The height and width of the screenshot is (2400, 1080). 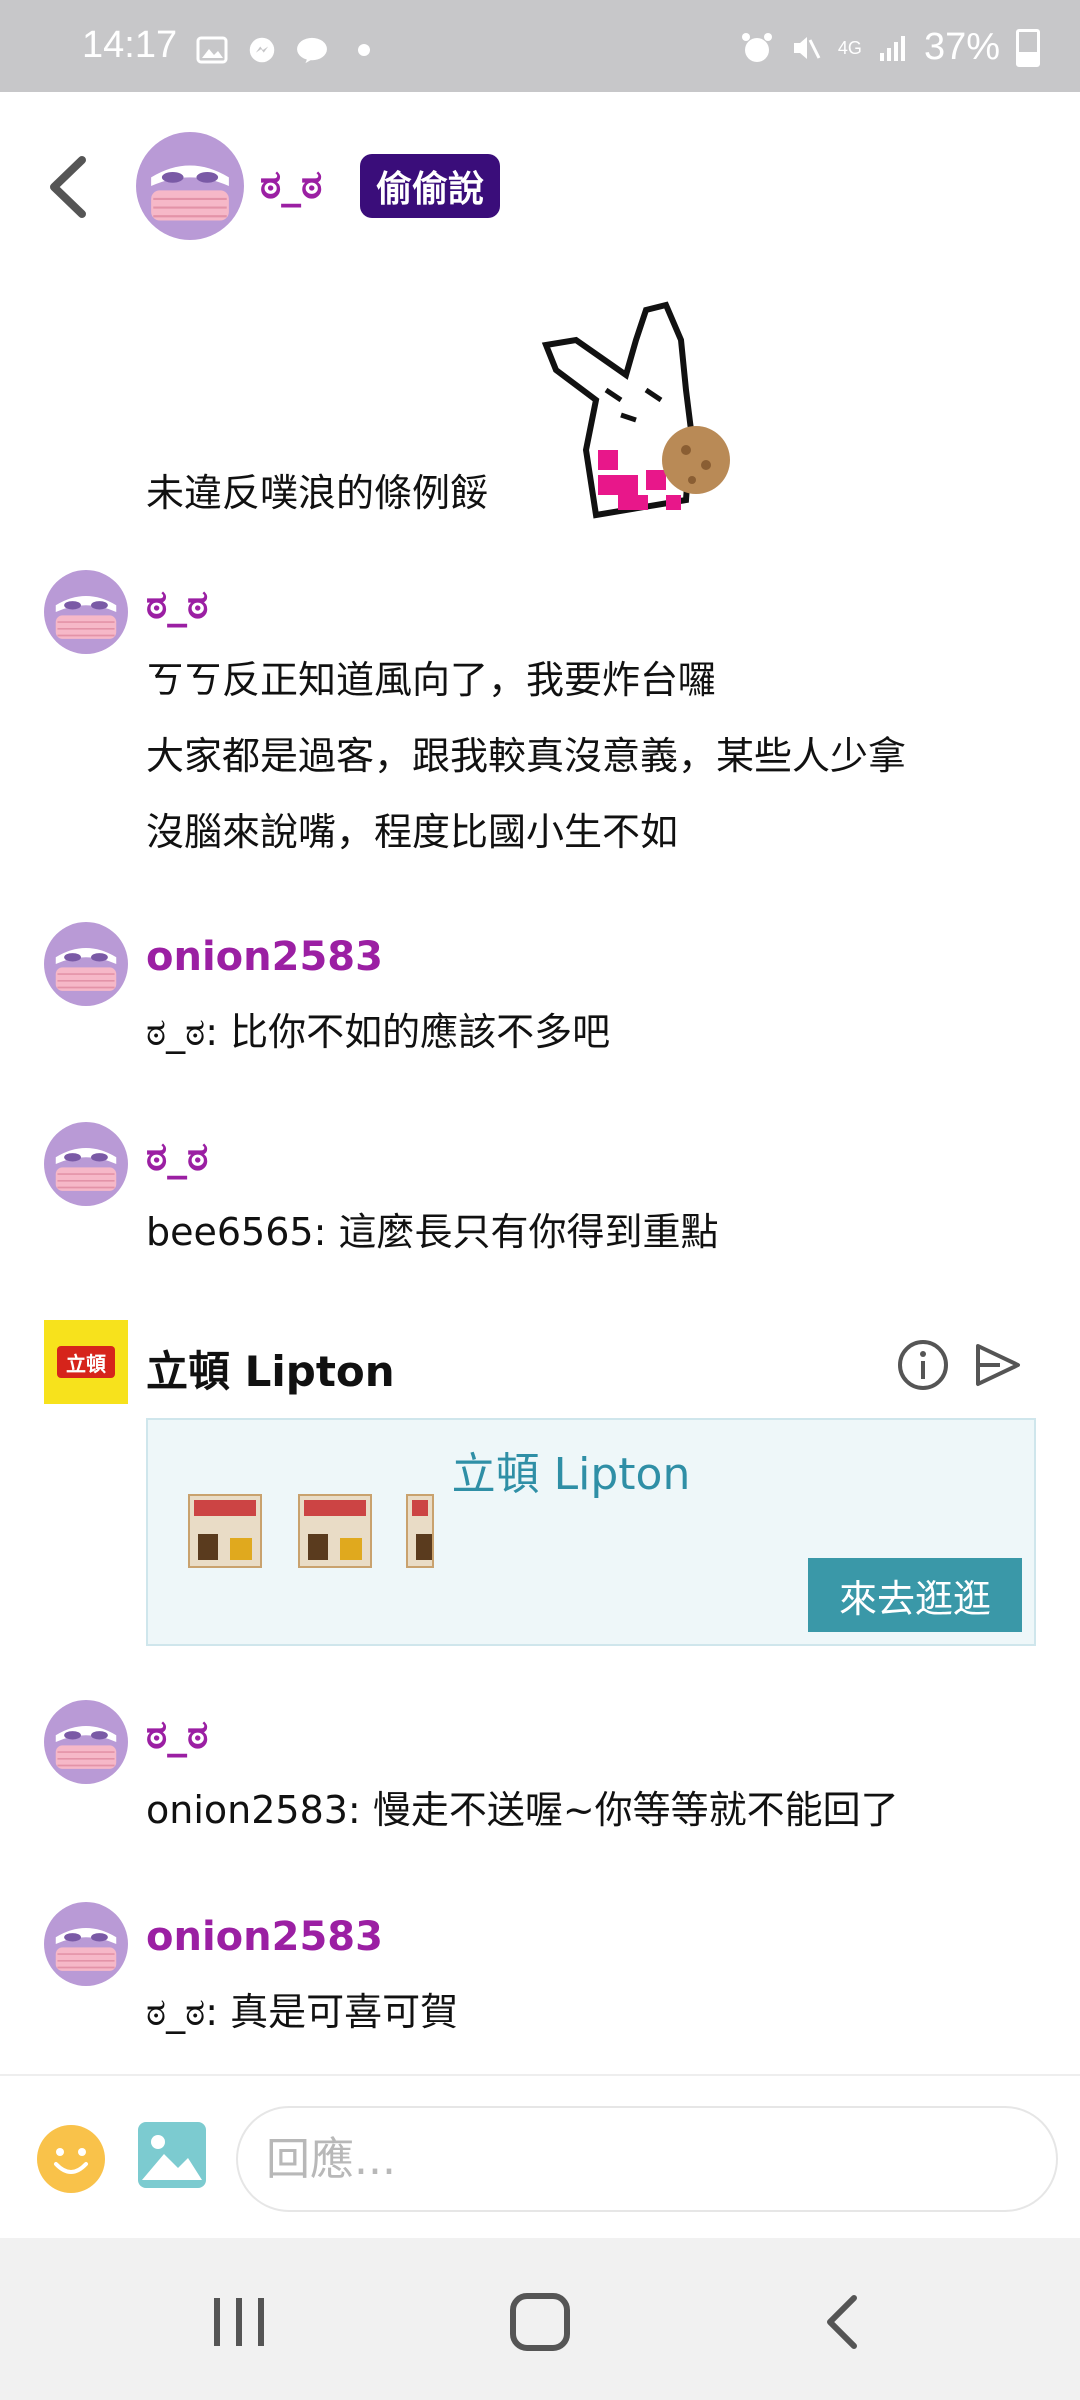 What do you see at coordinates (130, 45) in the screenshot?
I see `status-time: 14:17` at bounding box center [130, 45].